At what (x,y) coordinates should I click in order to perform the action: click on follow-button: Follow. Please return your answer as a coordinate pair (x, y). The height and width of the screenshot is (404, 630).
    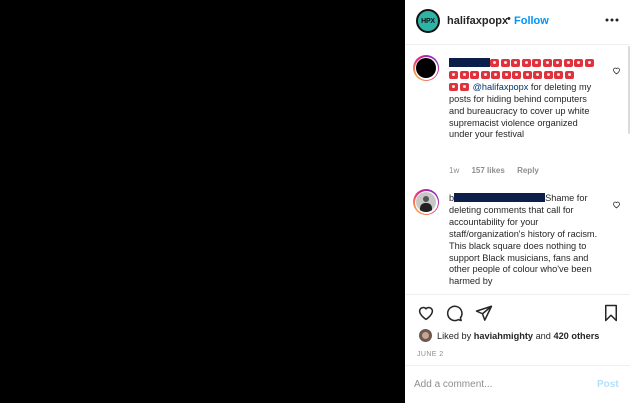
    Looking at the image, I should click on (531, 21).